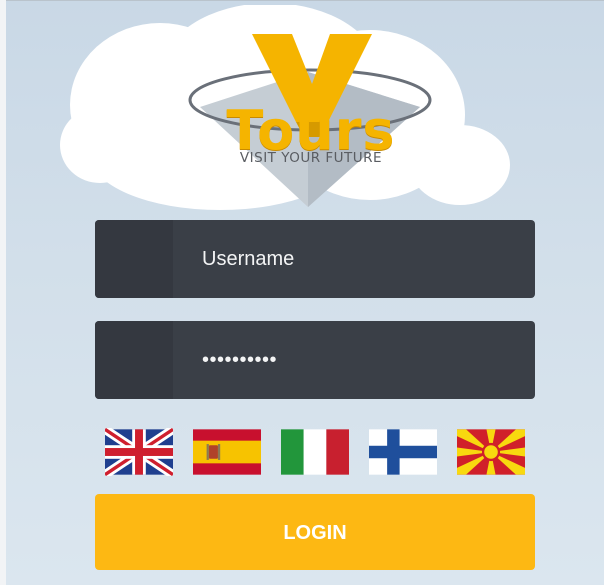 This screenshot has width=604, height=585. What do you see at coordinates (134, 360) in the screenshot?
I see `lock-icon` at bounding box center [134, 360].